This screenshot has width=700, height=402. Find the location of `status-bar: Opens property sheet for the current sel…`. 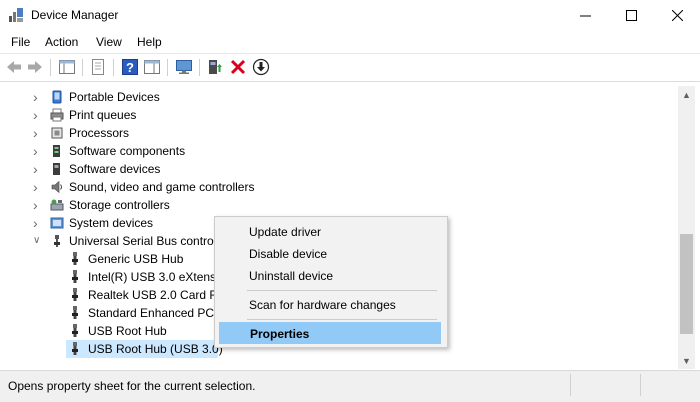

status-bar: Opens property sheet for the current sel… is located at coordinates (350, 386).